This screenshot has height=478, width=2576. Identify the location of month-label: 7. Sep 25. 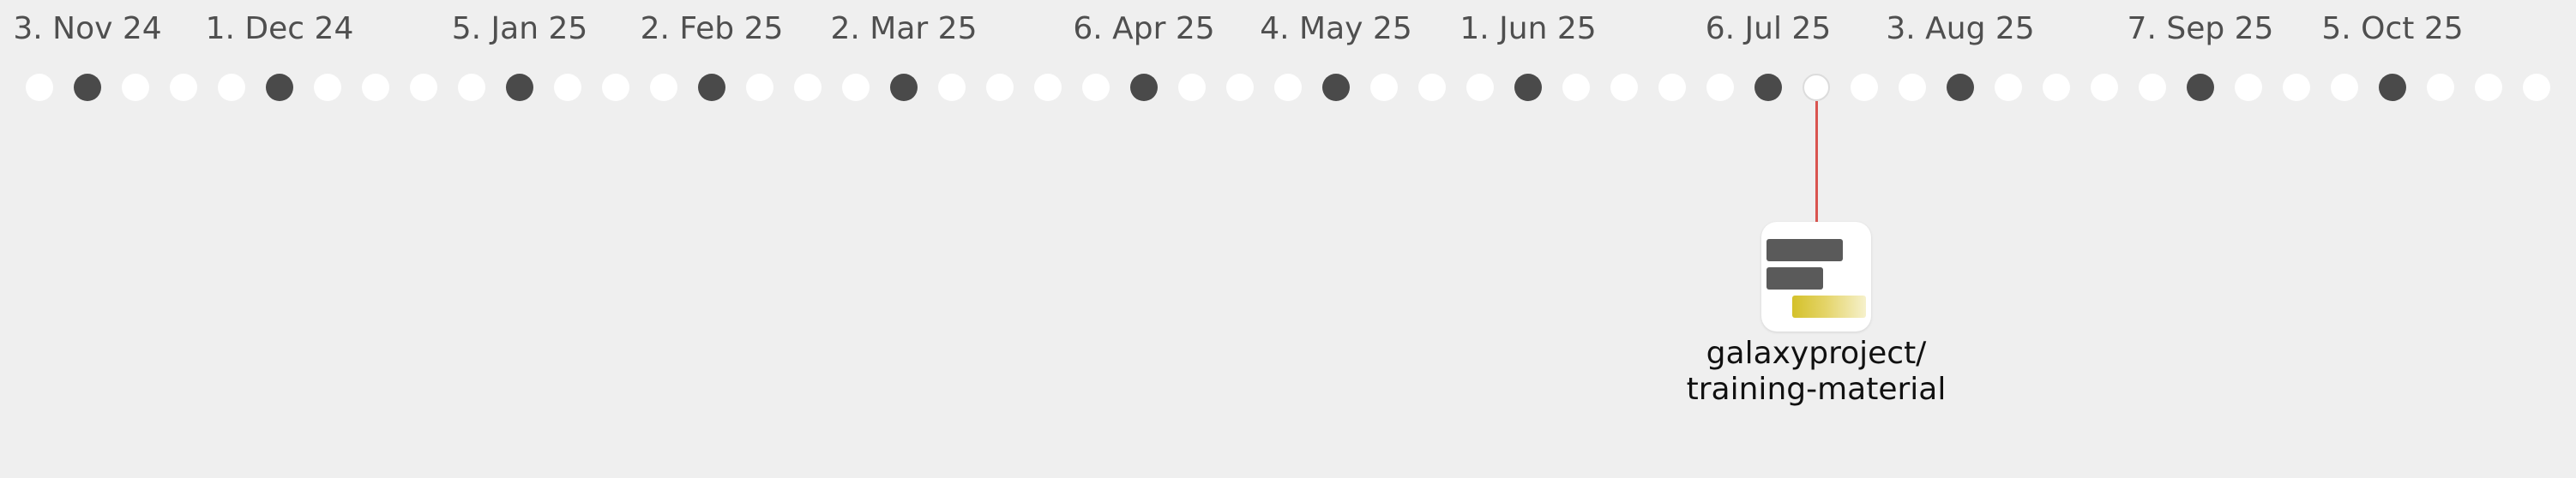
(2200, 28).